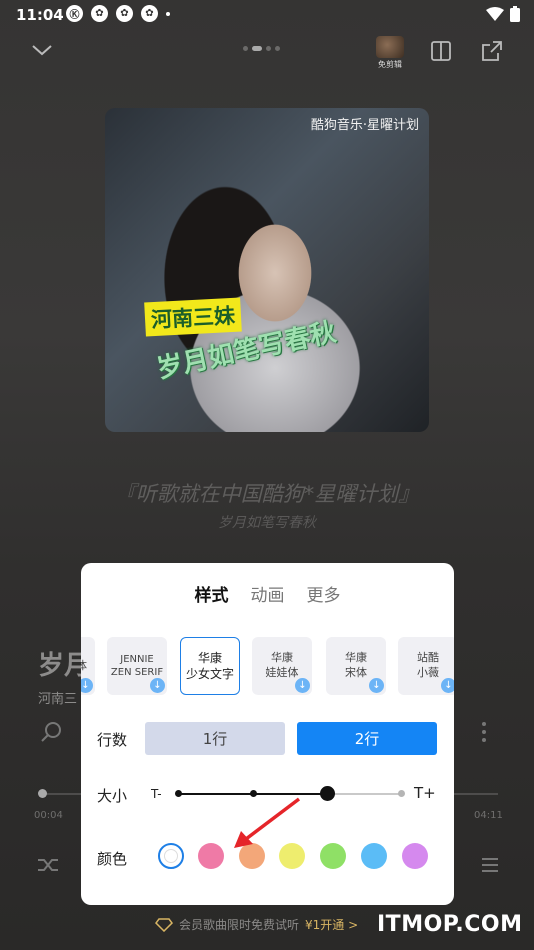 The width and height of the screenshot is (534, 950). I want to click on font-option-selected: 华康 少女文字, so click(210, 666).